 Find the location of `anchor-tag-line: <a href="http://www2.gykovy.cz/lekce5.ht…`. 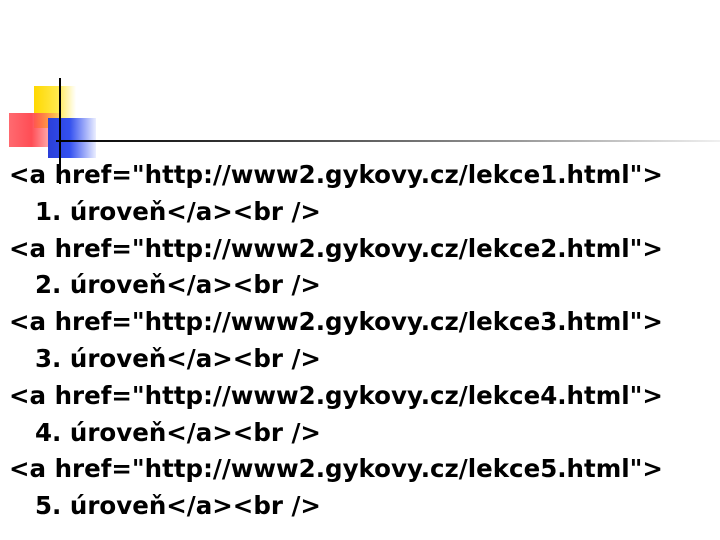

anchor-tag-line: <a href="http://www2.gykovy.cz/lekce5.ht… is located at coordinates (336, 469).